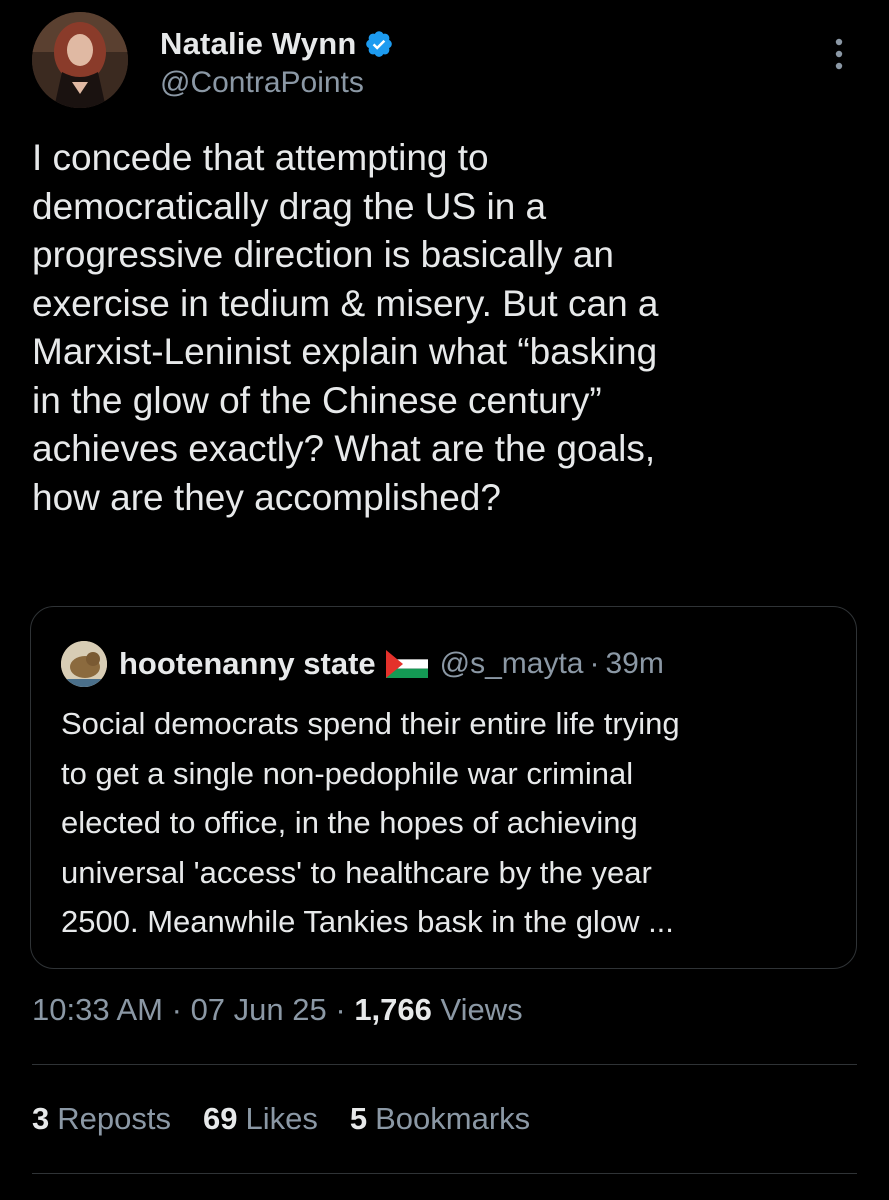  Describe the element at coordinates (406, 664) in the screenshot. I see `palestine-flag-icon` at that location.